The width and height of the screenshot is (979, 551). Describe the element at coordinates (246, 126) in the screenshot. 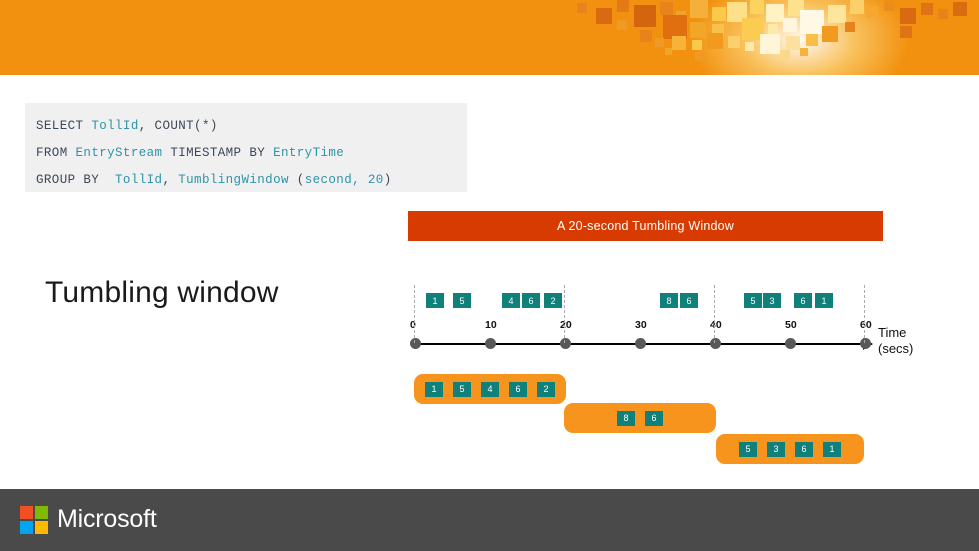

I see `code-line-1: SELECT TollId, COUNT(*)` at that location.